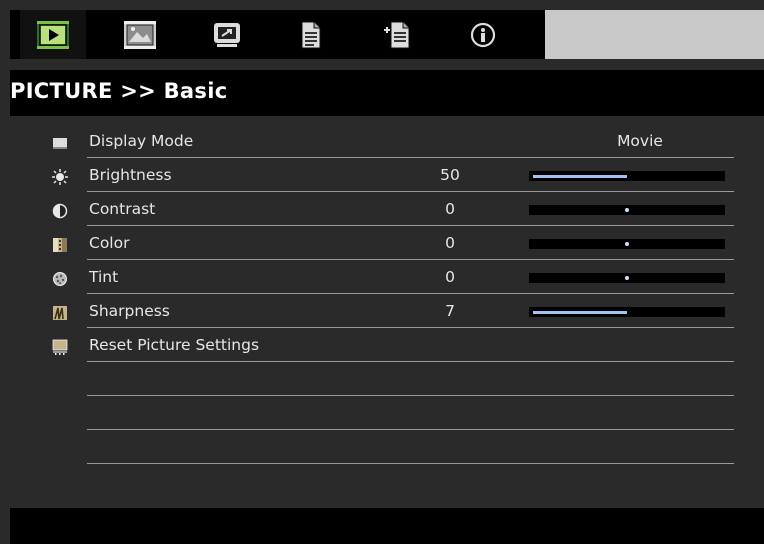 This screenshot has height=544, width=764. I want to click on tab-screen, so click(140, 34).